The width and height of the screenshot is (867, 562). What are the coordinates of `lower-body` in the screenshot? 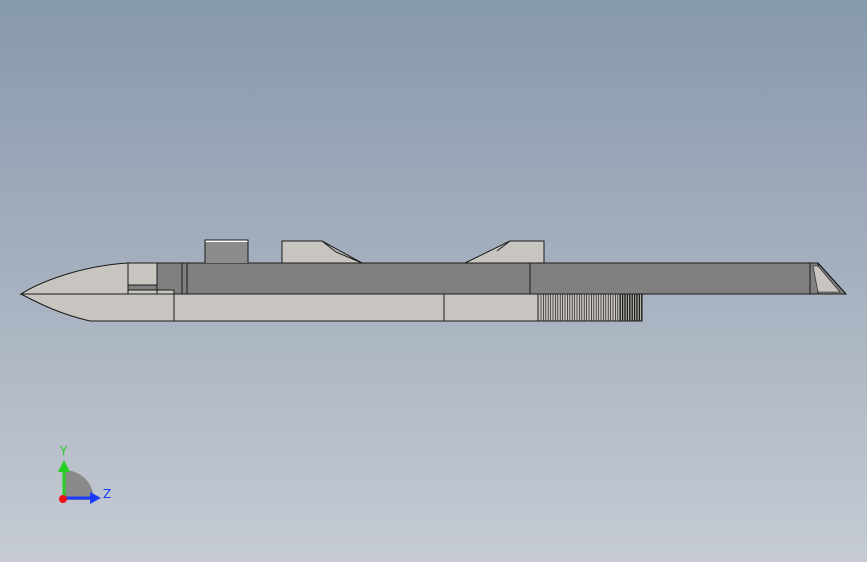 It's located at (408, 307).